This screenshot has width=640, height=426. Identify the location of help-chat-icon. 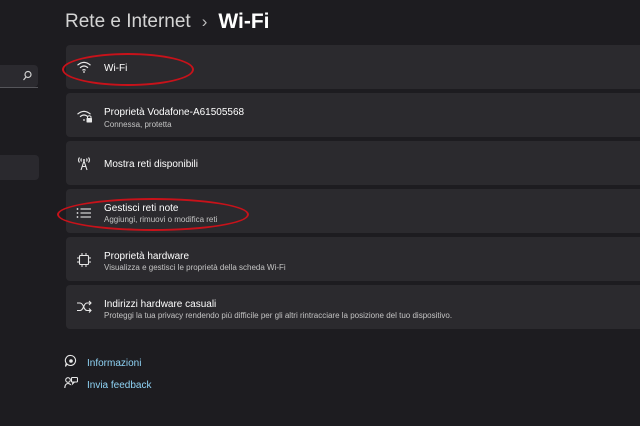
(71, 363).